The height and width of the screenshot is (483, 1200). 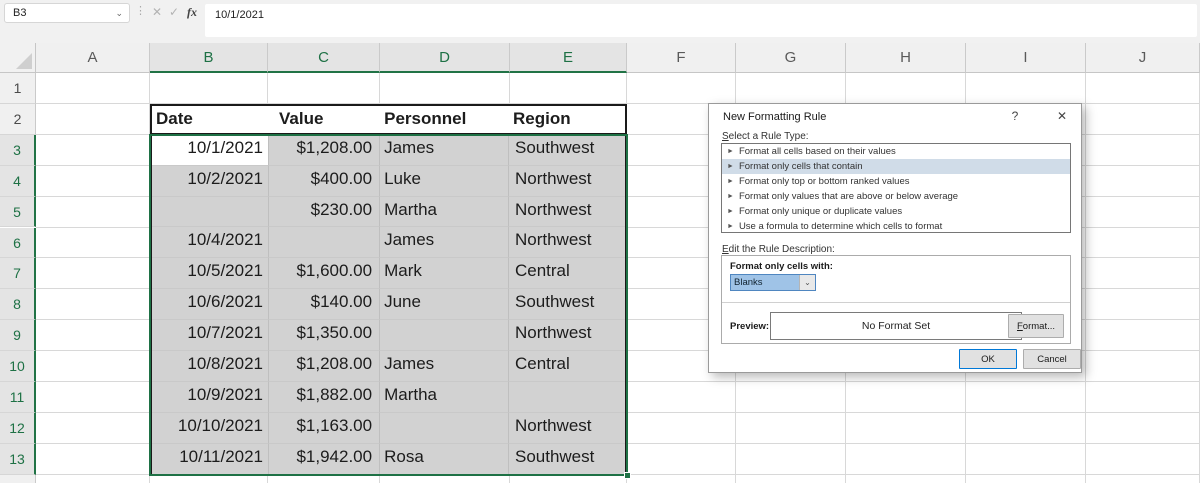 I want to click on cell: 10/8/2021, so click(x=211, y=366).